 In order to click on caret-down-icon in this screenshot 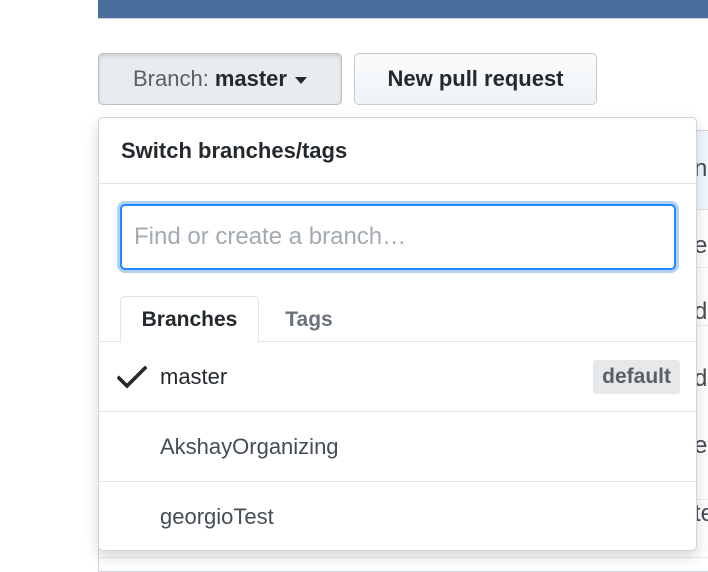, I will do `click(300, 80)`.